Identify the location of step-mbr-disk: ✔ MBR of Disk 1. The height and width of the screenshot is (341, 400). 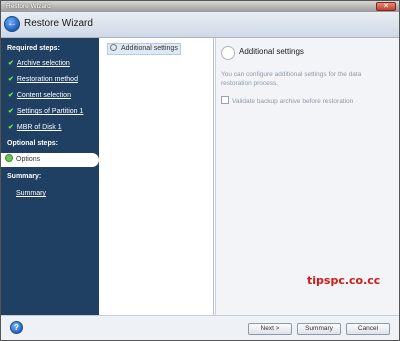
(35, 128).